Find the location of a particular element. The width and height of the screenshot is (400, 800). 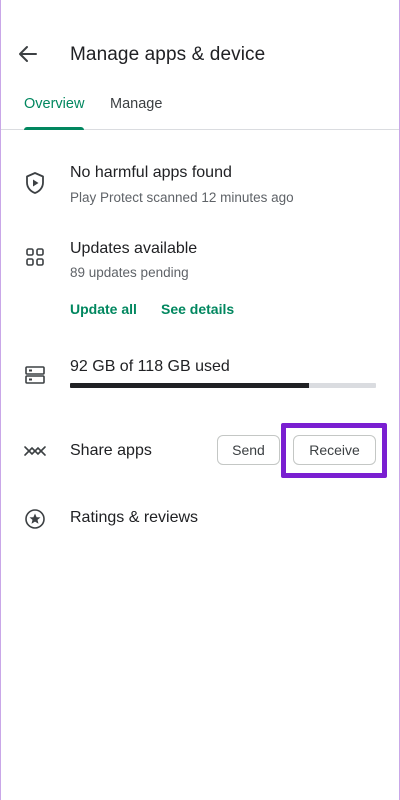

share-arrows-icon is located at coordinates (35, 451).